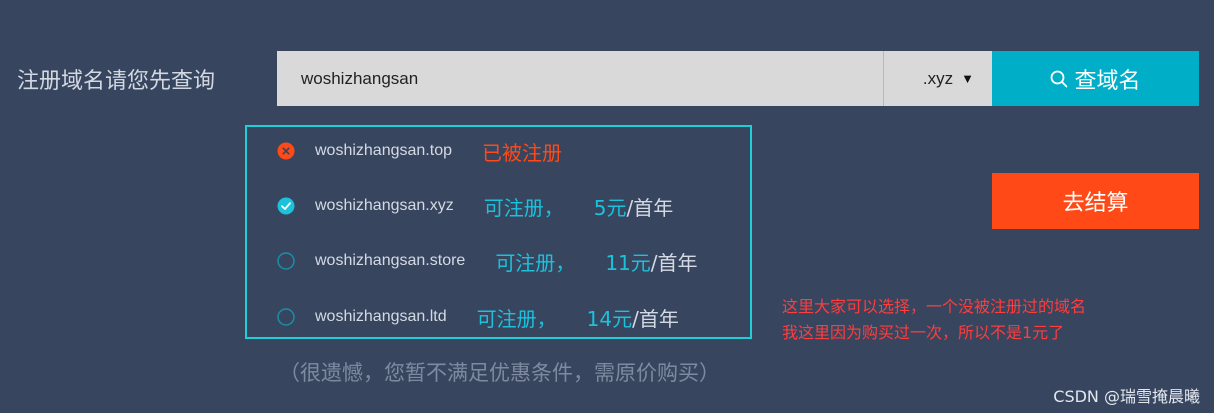  I want to click on result-row-store: woshizhangsan.store 可注册， 11元 /首年, so click(487, 261).